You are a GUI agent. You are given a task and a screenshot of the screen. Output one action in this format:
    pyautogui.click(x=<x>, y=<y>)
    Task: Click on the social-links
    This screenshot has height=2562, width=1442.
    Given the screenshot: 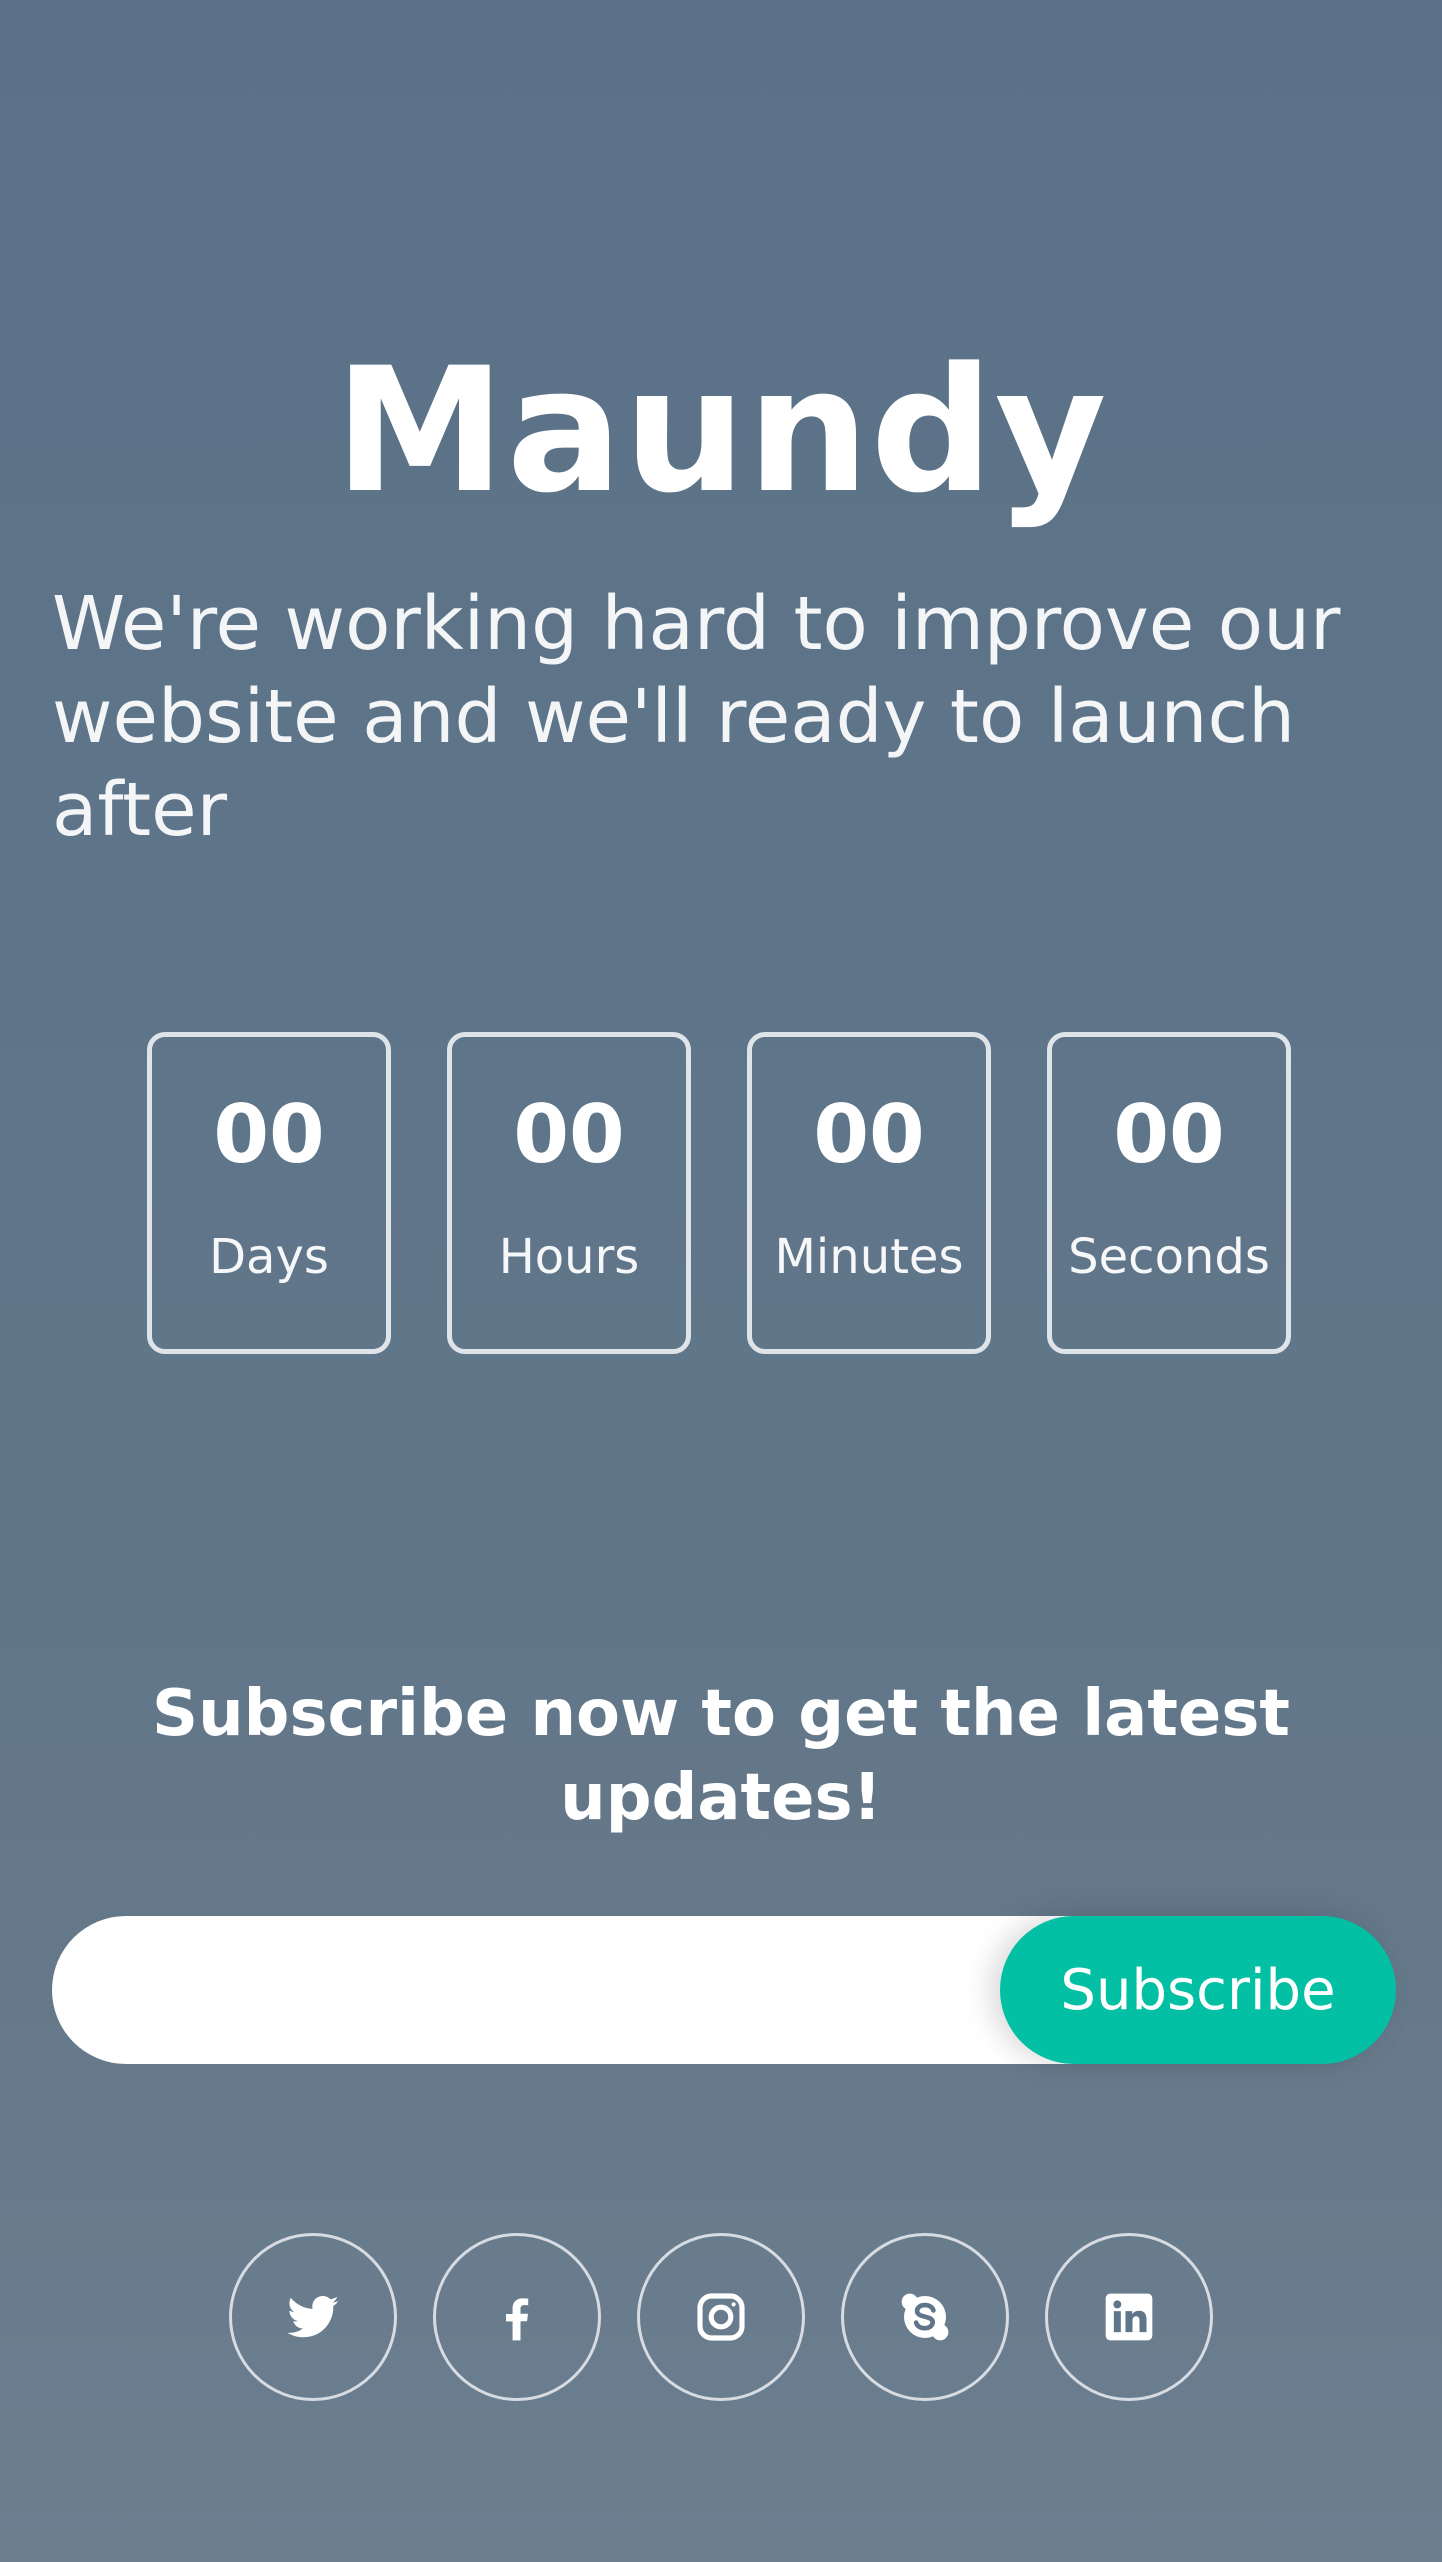 What is the action you would take?
    pyautogui.click(x=721, y=2317)
    